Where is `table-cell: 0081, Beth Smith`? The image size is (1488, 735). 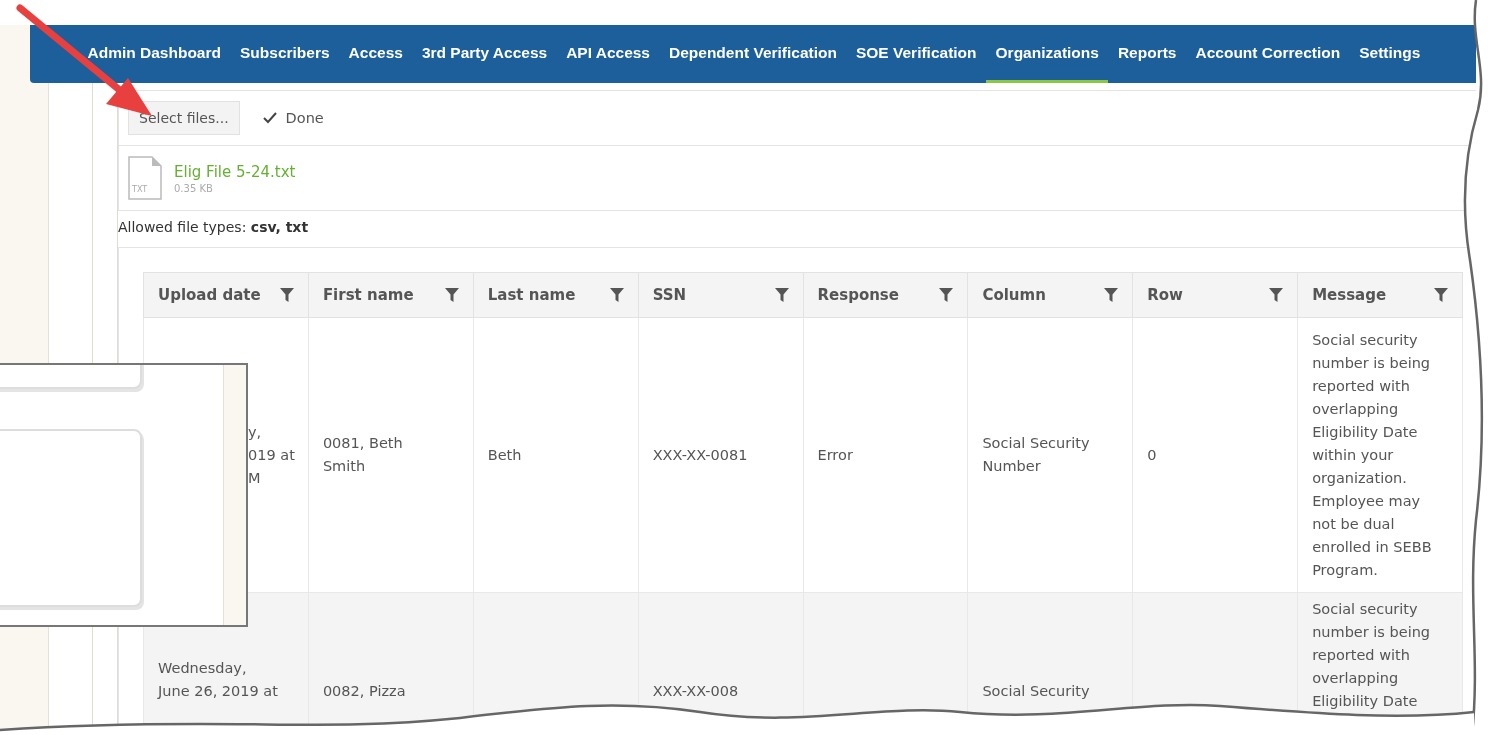 table-cell: 0081, Beth Smith is located at coordinates (362, 454).